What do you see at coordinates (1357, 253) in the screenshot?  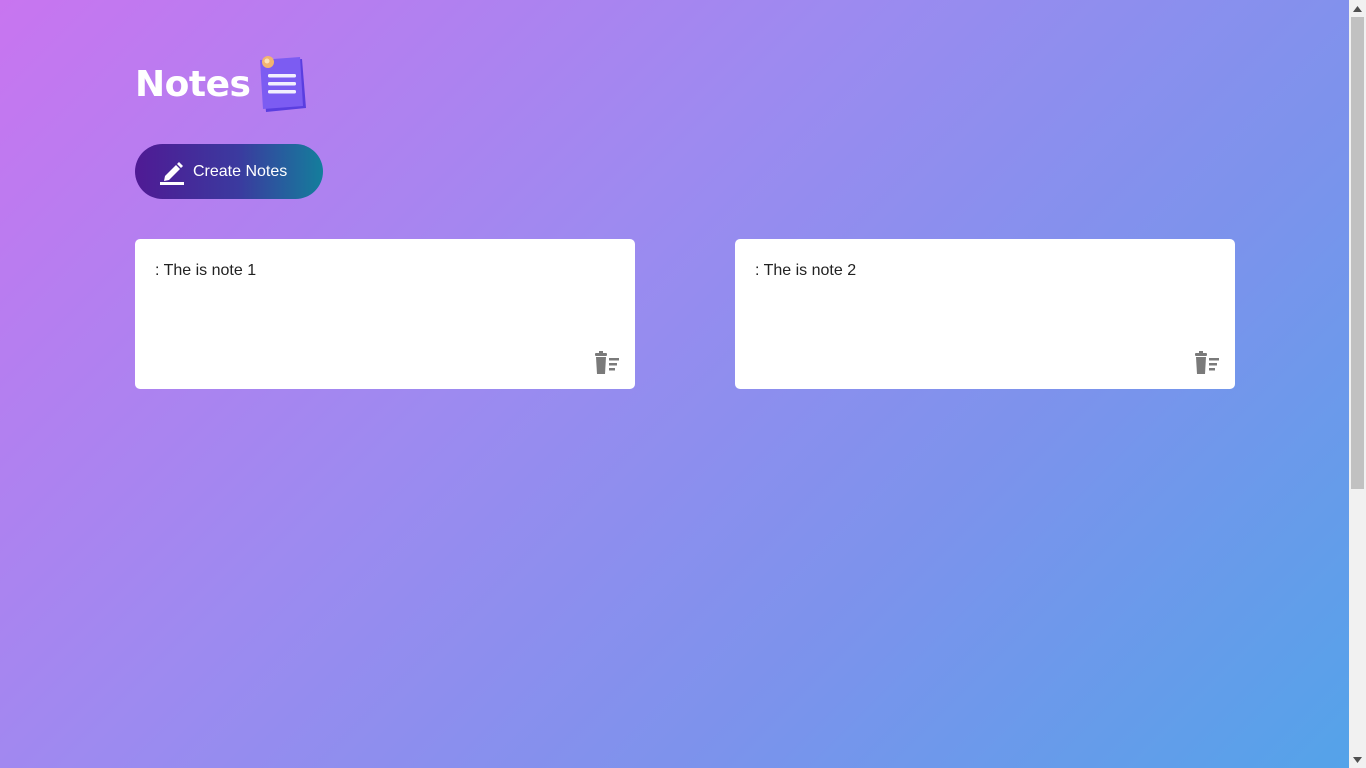 I see `scroll-thumb` at bounding box center [1357, 253].